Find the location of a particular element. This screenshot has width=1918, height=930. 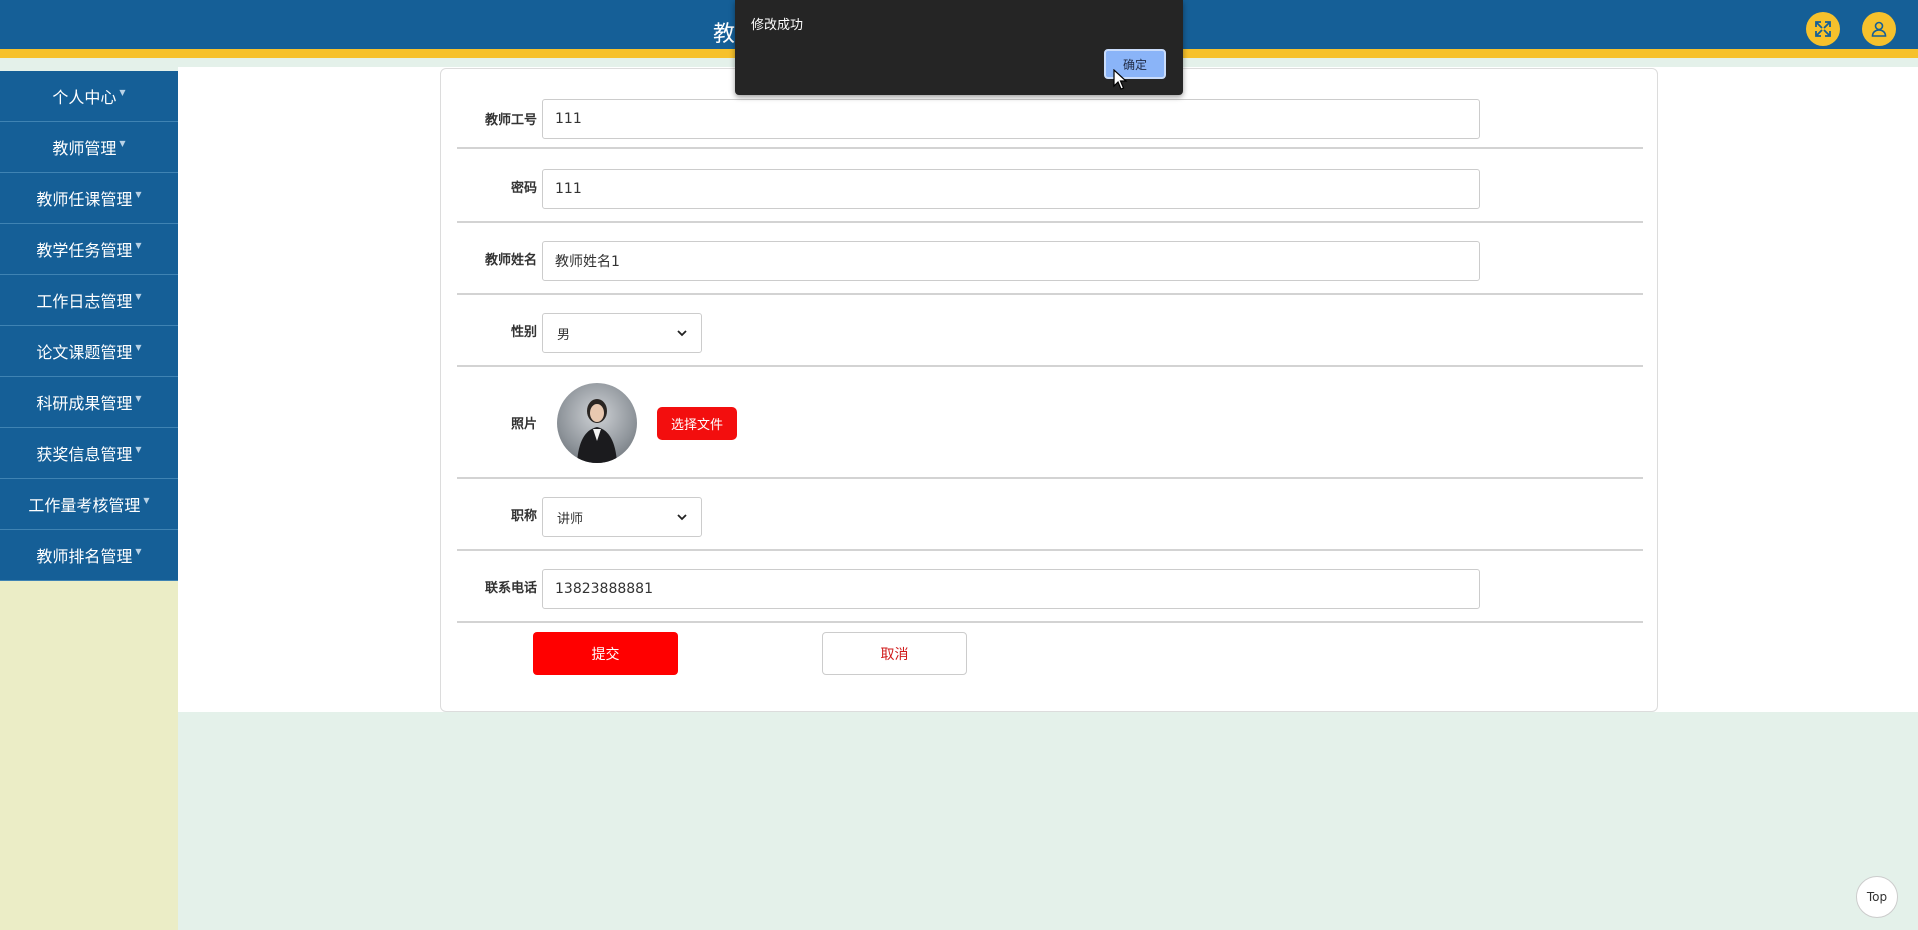

sidebar-item-teacher-course: 教师任课管理 ▼ is located at coordinates (89, 198).